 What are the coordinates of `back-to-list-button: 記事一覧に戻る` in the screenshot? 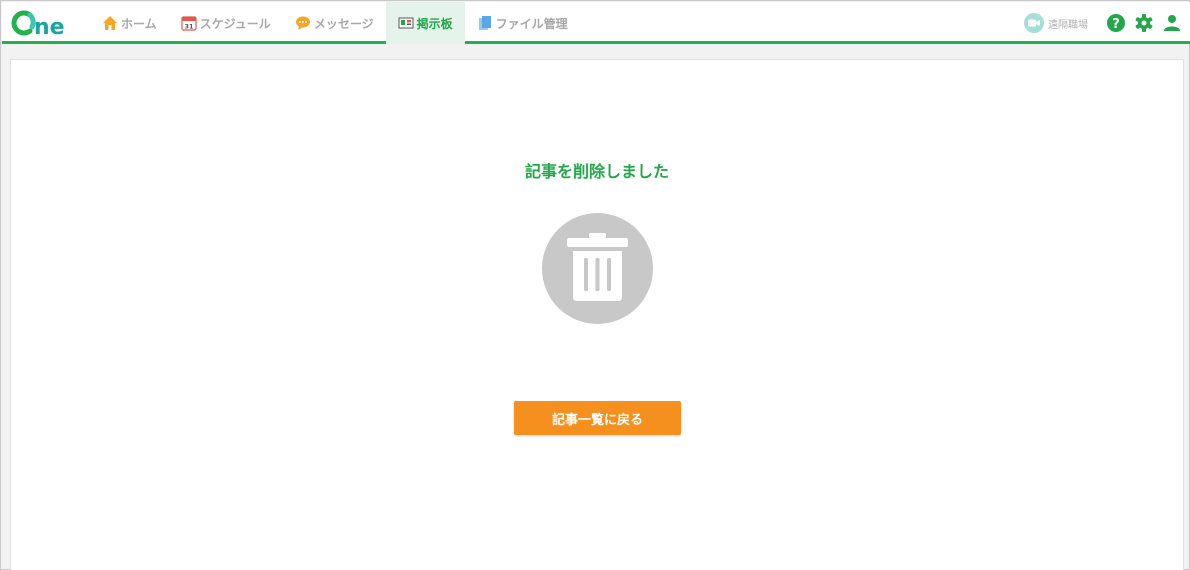 It's located at (597, 418).